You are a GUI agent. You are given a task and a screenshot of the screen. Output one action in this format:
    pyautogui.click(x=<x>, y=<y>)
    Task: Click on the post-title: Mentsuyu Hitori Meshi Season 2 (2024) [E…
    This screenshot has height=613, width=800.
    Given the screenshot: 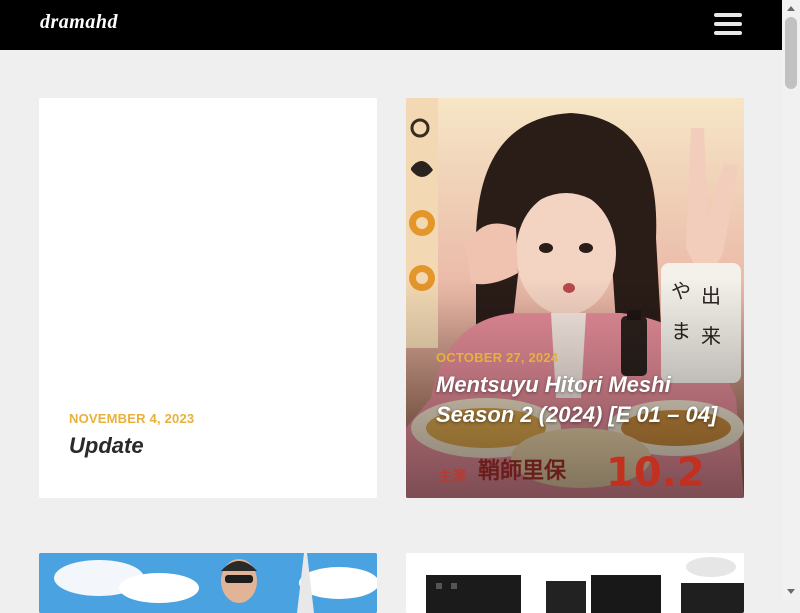 What is the action you would take?
    pyautogui.click(x=581, y=400)
    